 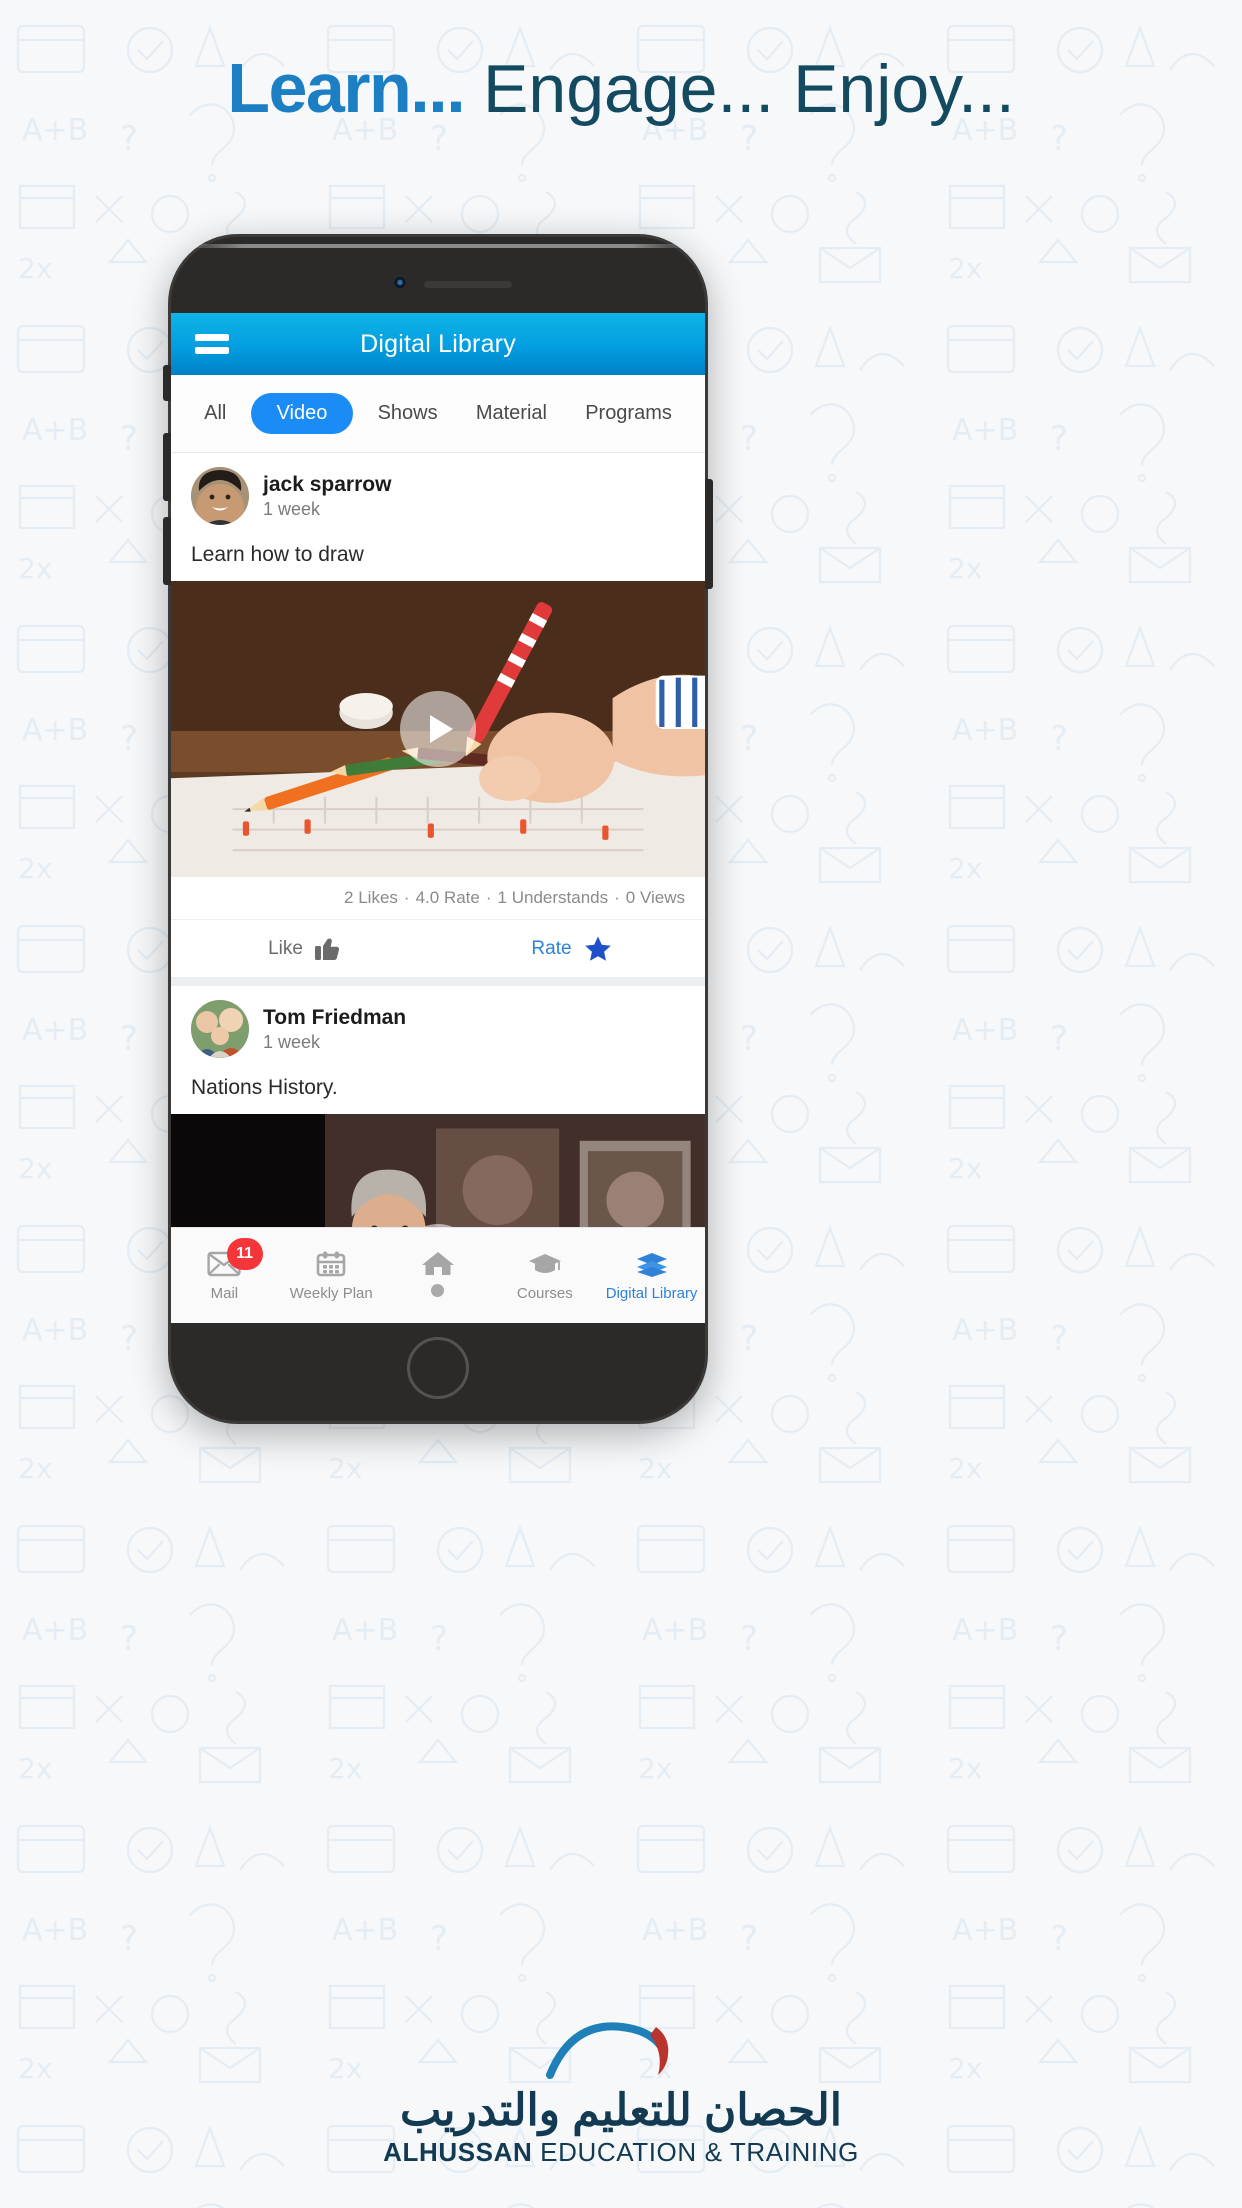 I want to click on page-title: Digital Library, so click(x=438, y=343).